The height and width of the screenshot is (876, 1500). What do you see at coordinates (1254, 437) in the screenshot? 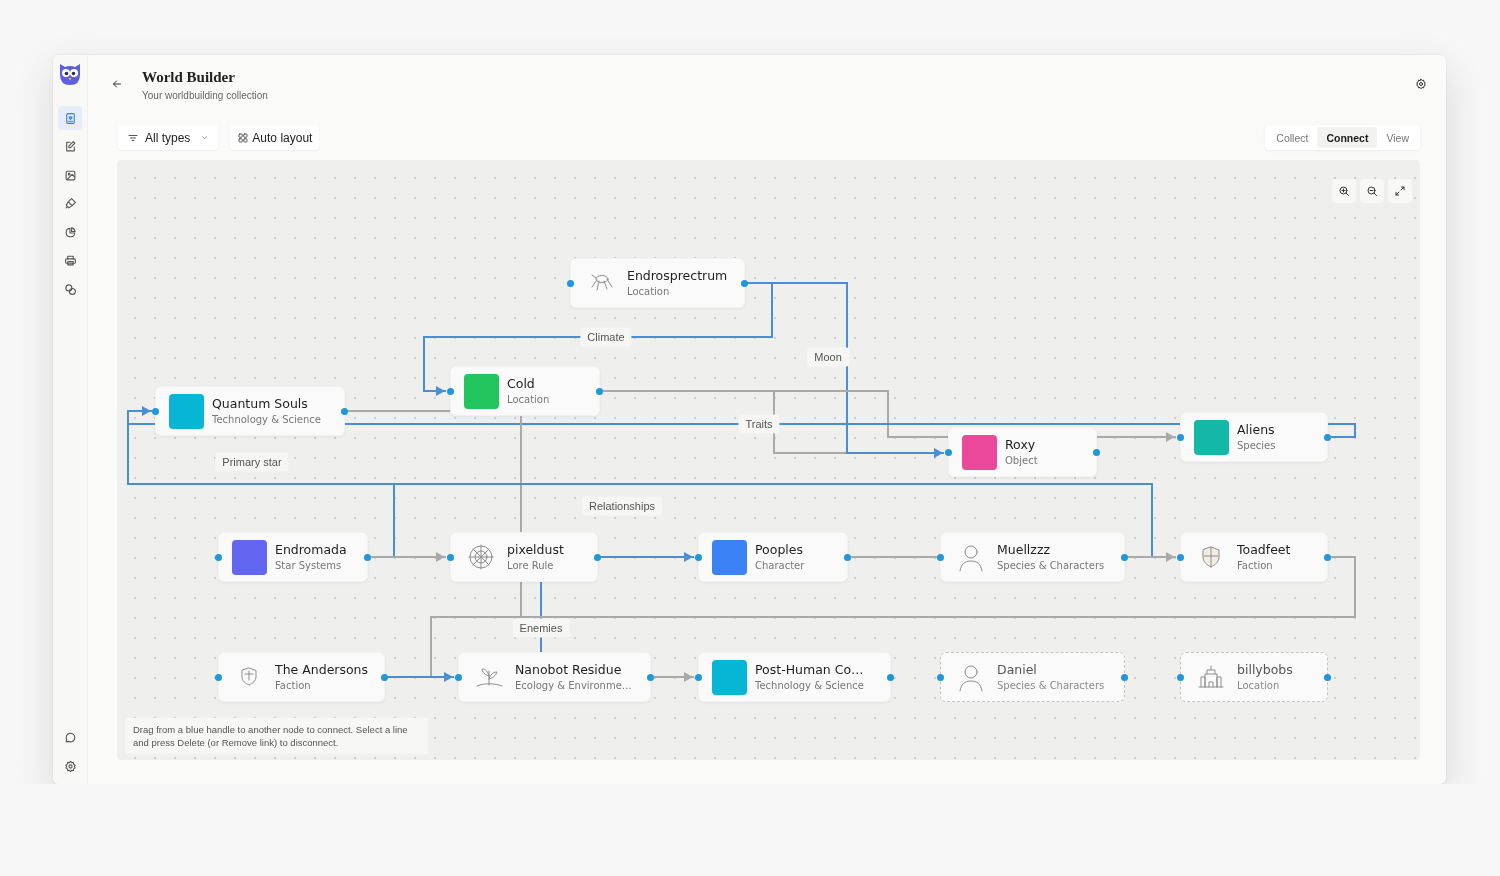
I see `node-card: Aliens Species` at bounding box center [1254, 437].